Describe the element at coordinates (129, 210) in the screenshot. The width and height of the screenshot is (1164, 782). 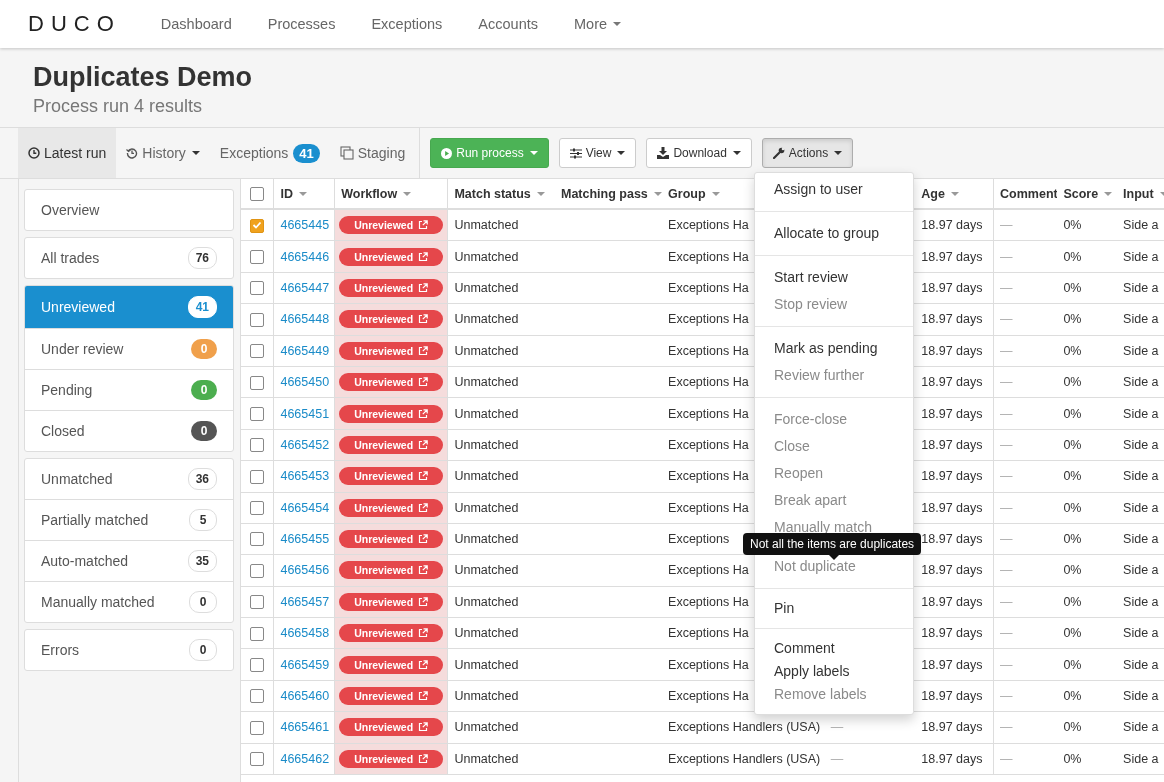
I see `sidebar-item: Overview` at that location.